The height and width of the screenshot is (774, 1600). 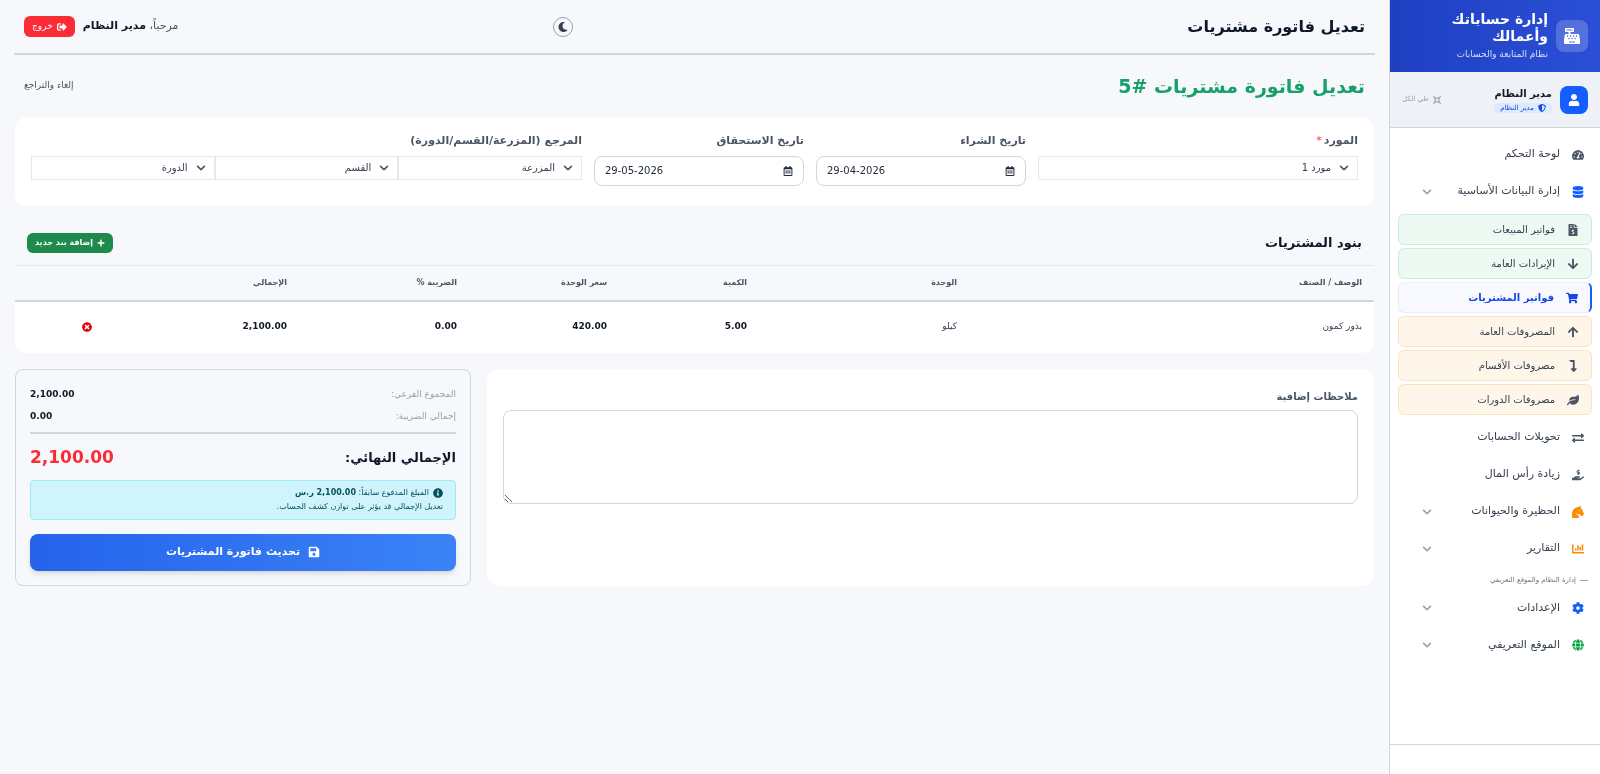 What do you see at coordinates (1495, 437) in the screenshot?
I see `menu-item: تحويلات الحسابات` at bounding box center [1495, 437].